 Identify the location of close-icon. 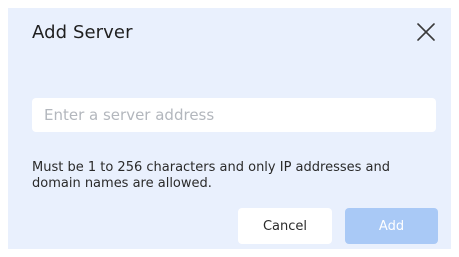
(426, 32).